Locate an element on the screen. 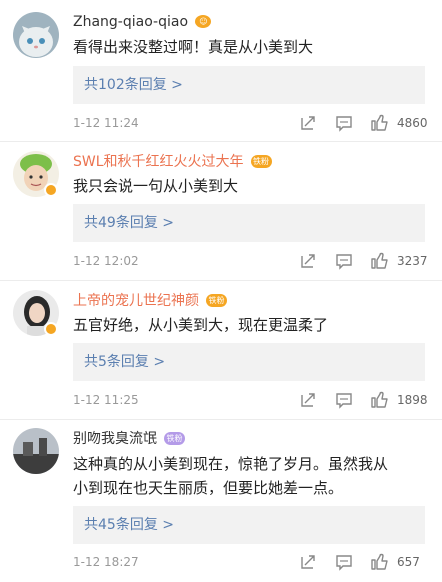 The width and height of the screenshot is (442, 582). comment-text: 看得出来没整过啊！真是从小美到大 is located at coordinates (248, 47).